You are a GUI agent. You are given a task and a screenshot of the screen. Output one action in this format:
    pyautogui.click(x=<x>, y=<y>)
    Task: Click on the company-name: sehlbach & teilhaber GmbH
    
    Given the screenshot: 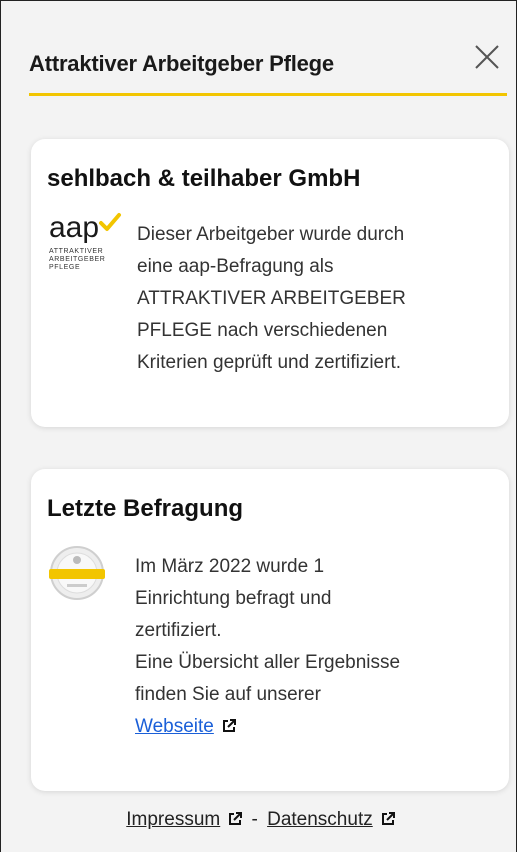 What is the action you would take?
    pyautogui.click(x=204, y=178)
    